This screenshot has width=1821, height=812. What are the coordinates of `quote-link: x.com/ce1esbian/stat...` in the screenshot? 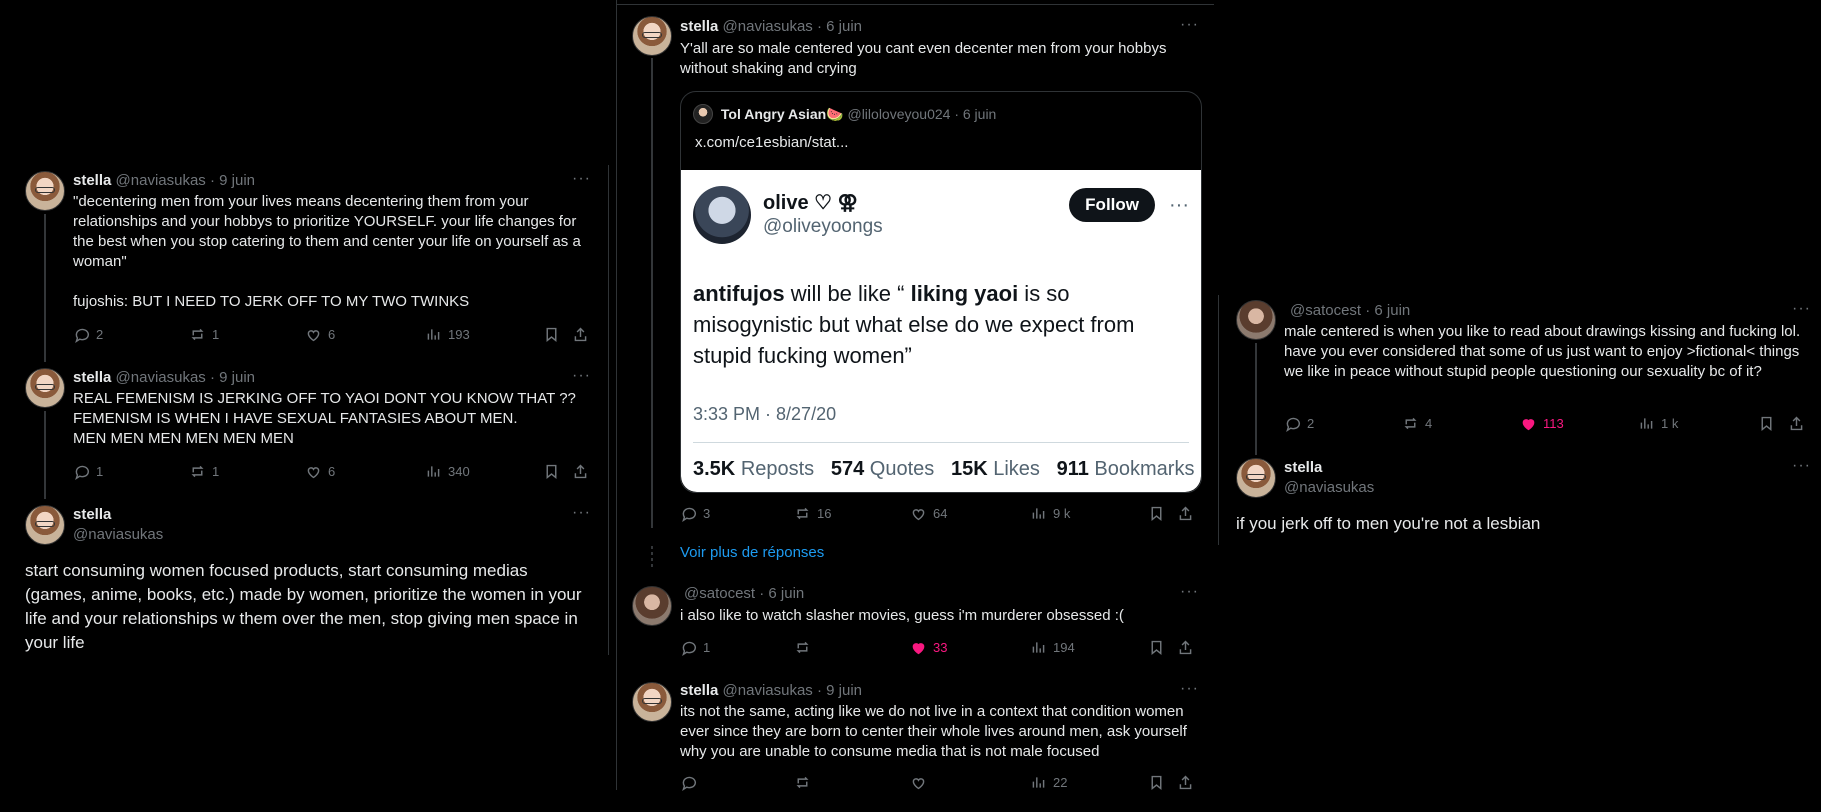 It's located at (771, 142).